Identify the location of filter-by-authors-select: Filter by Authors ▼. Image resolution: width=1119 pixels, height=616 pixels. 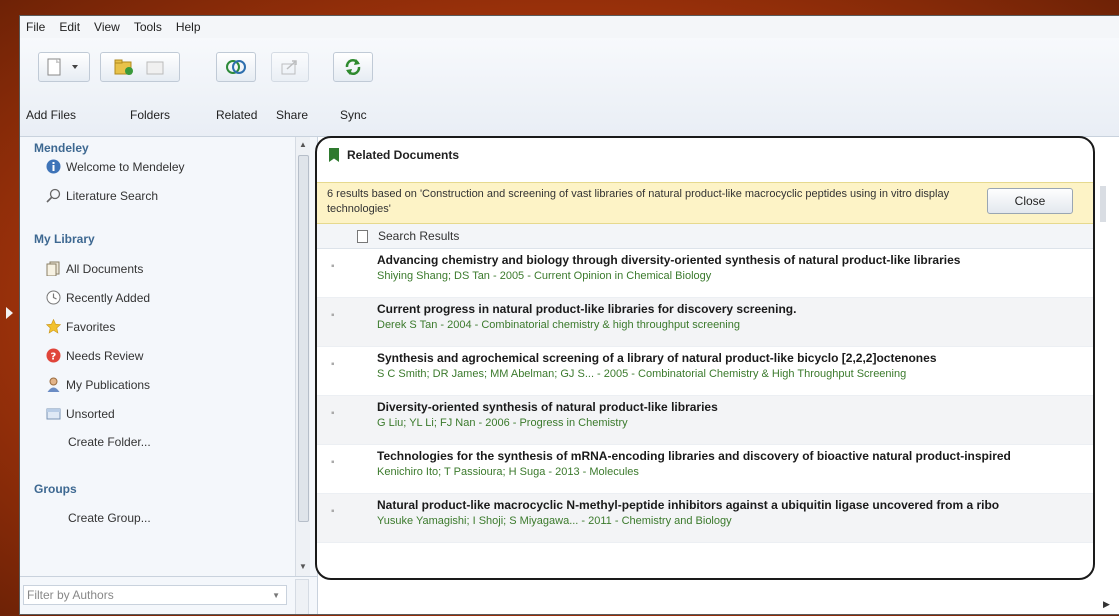
(155, 595).